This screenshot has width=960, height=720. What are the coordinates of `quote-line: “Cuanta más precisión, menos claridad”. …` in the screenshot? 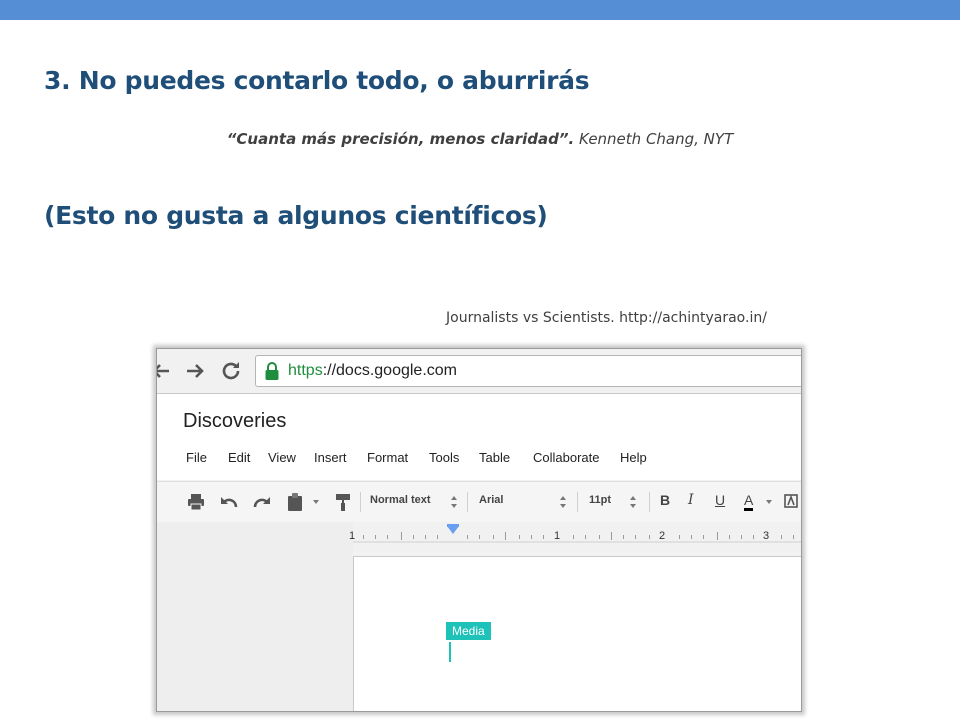 It's located at (480, 139).